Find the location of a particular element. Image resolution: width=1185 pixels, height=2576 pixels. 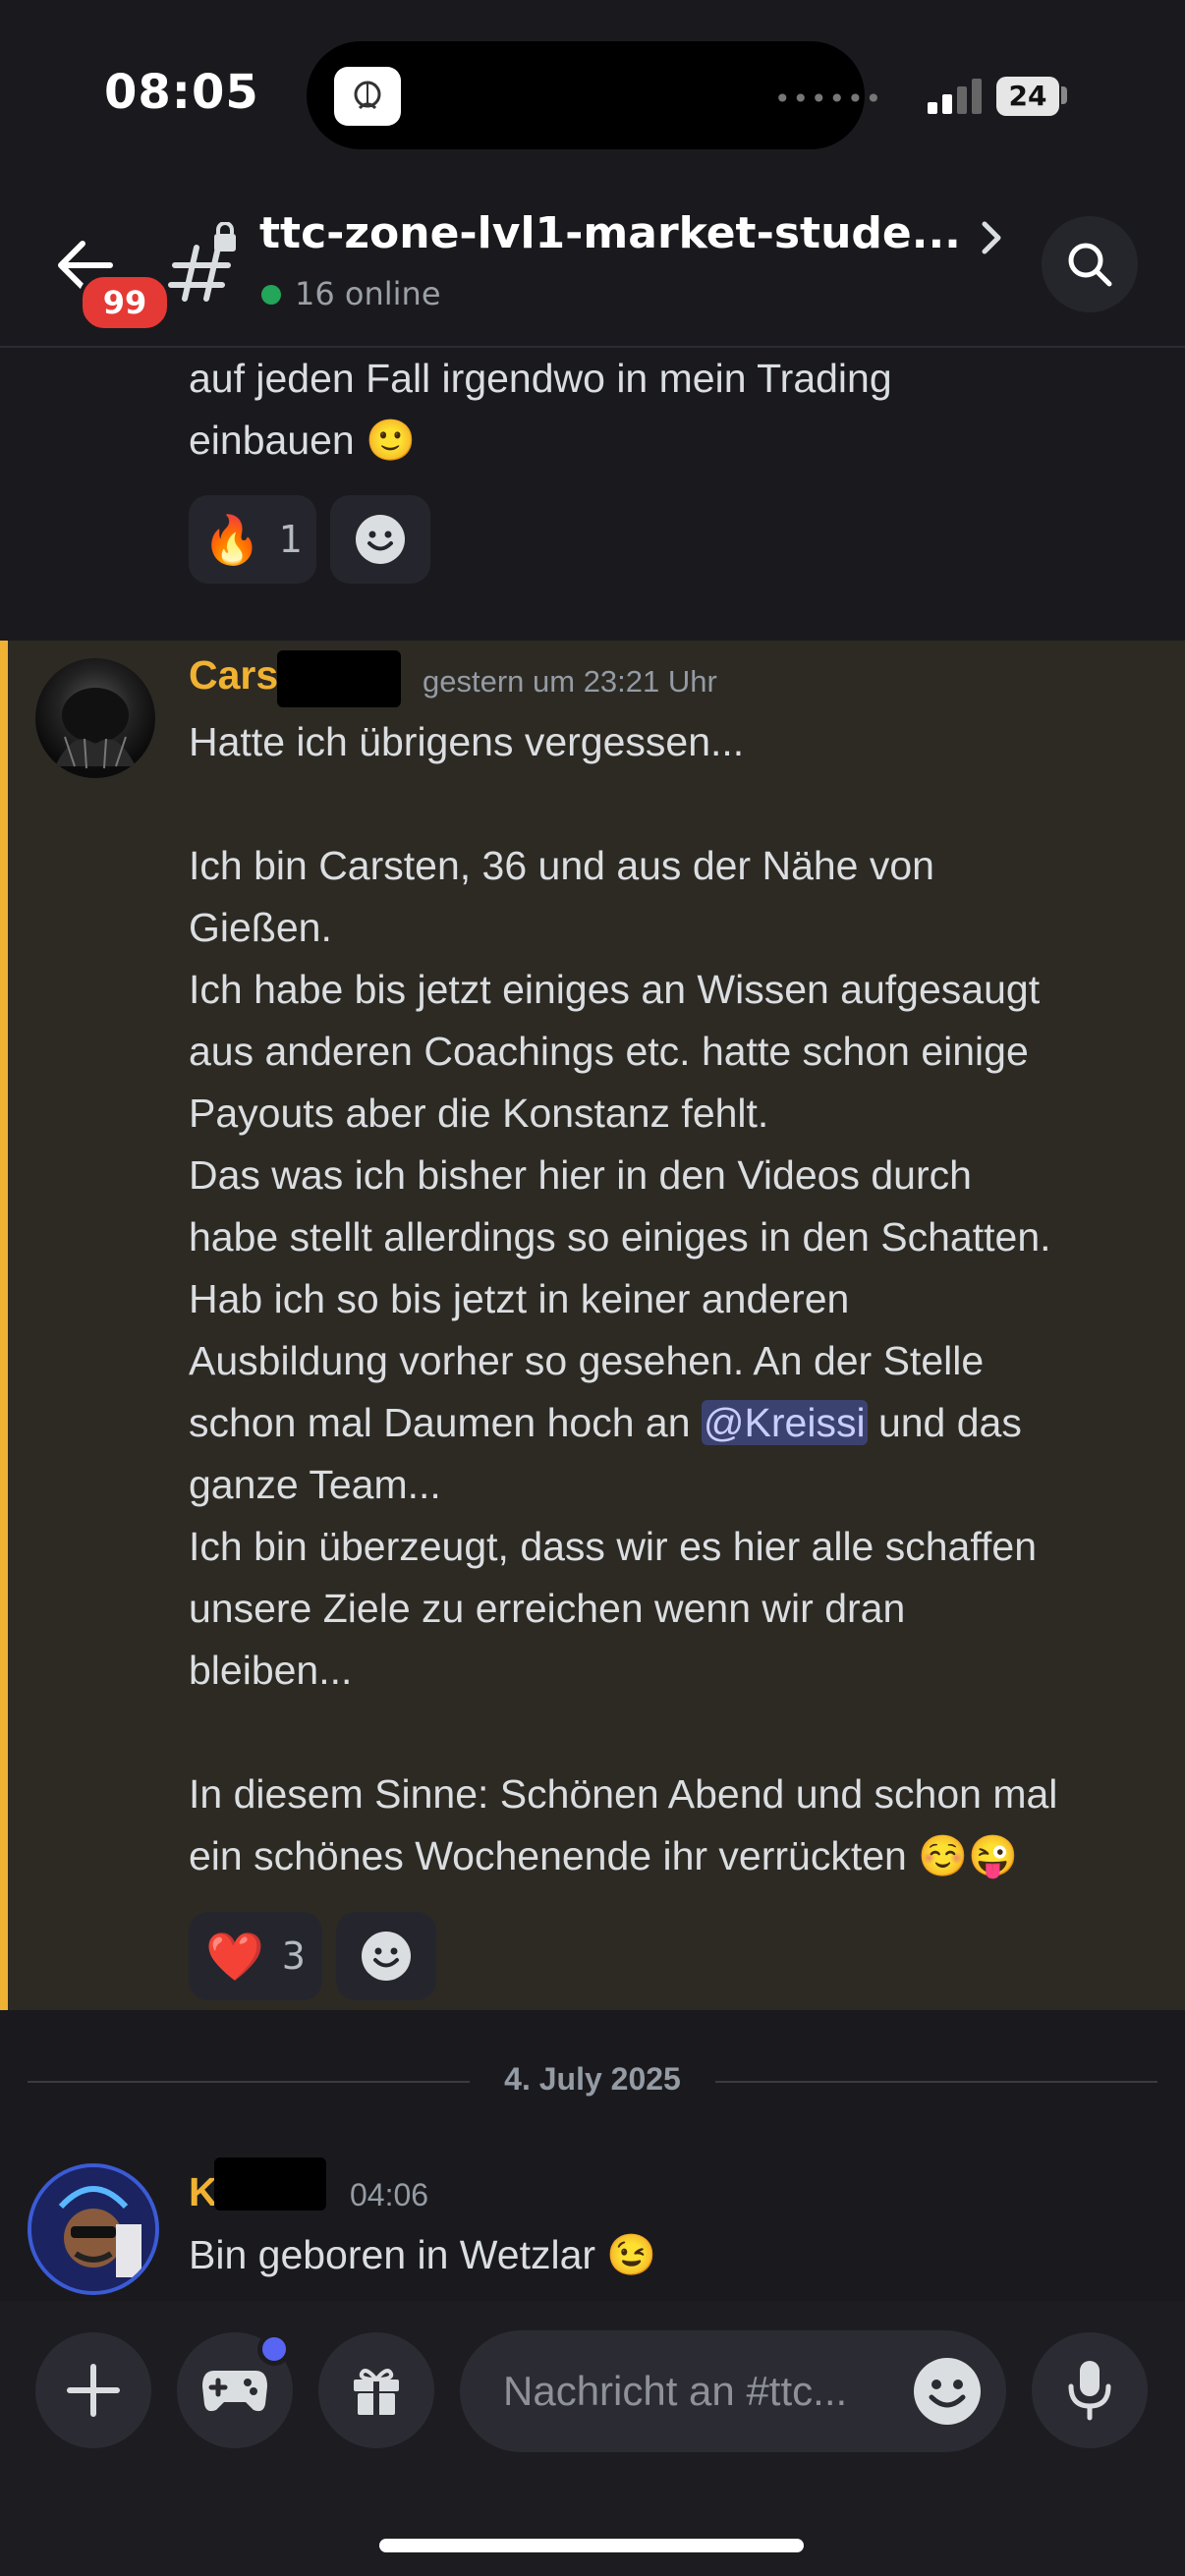

voice-message-button is located at coordinates (1090, 2390).